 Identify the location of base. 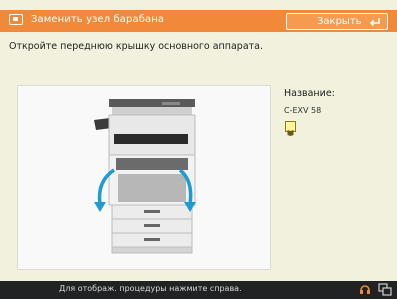
(152, 250).